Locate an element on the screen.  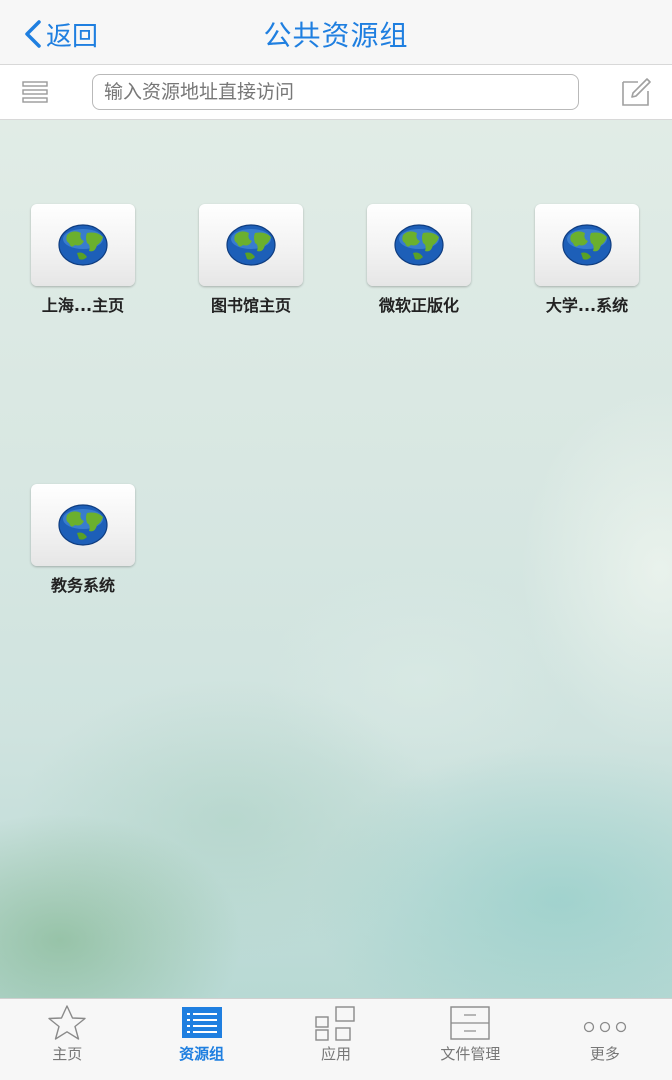
resource-tile-0: 上海...主页 is located at coordinates (83, 260).